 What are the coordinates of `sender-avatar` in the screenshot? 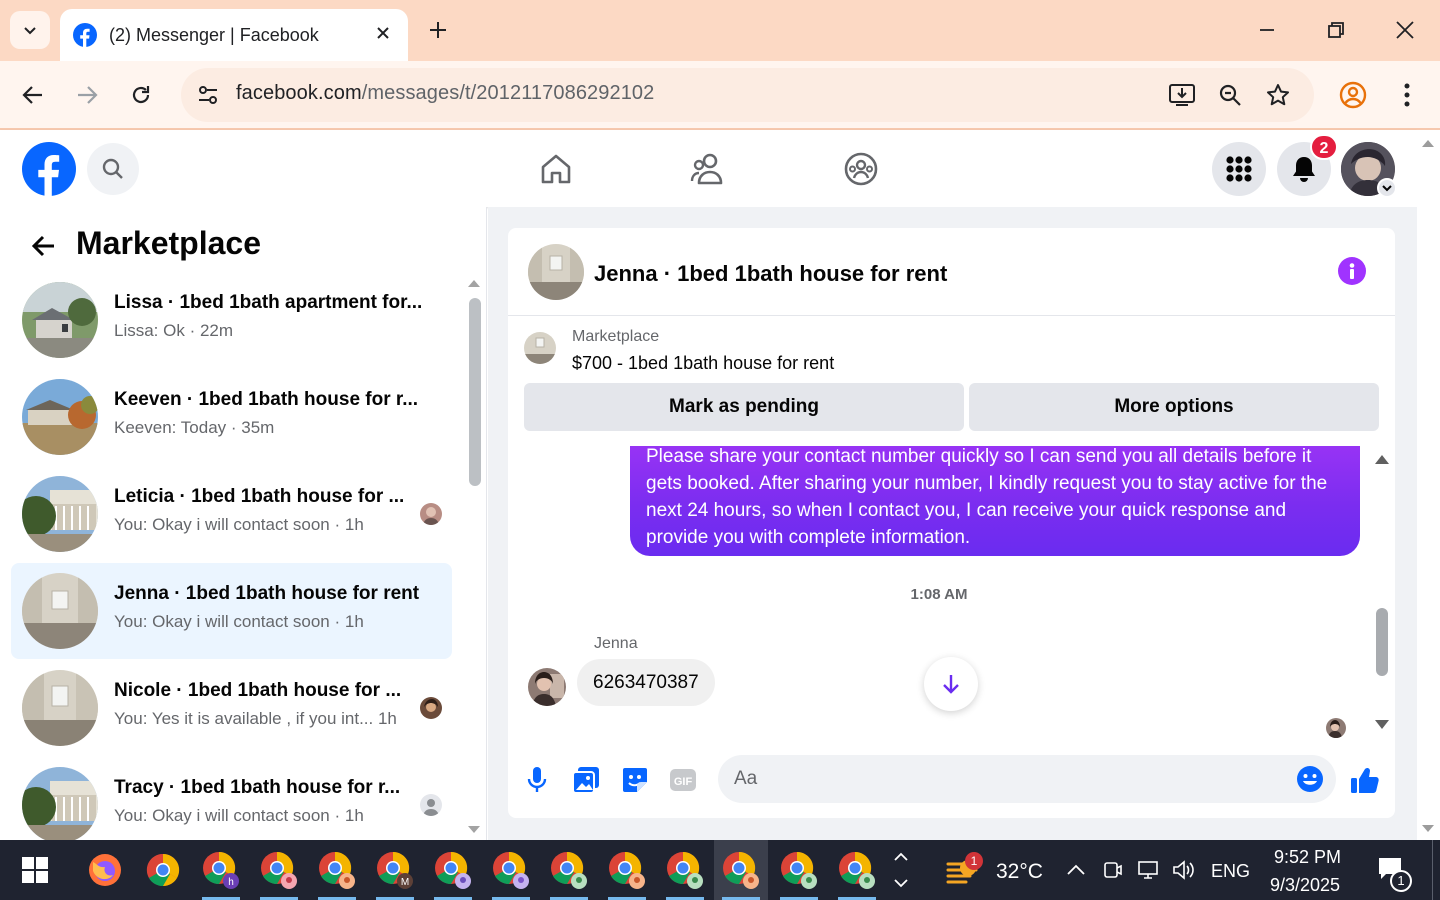 It's located at (547, 687).